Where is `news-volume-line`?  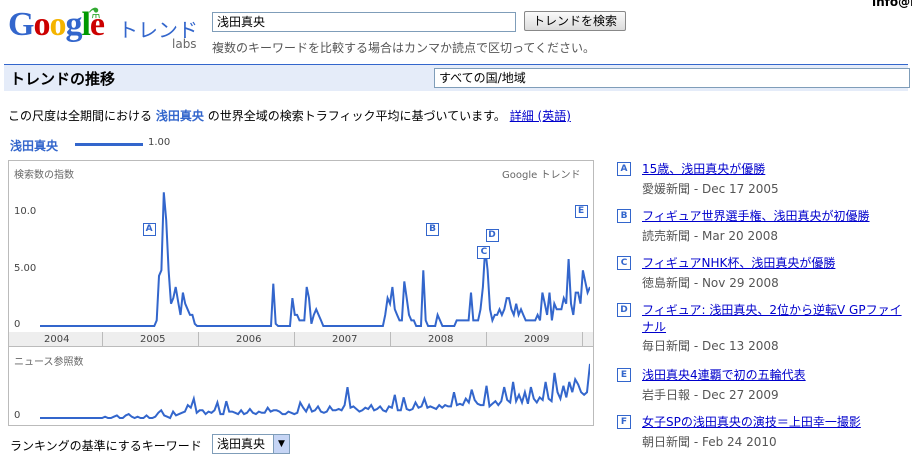
news-volume-line is located at coordinates (315, 391).